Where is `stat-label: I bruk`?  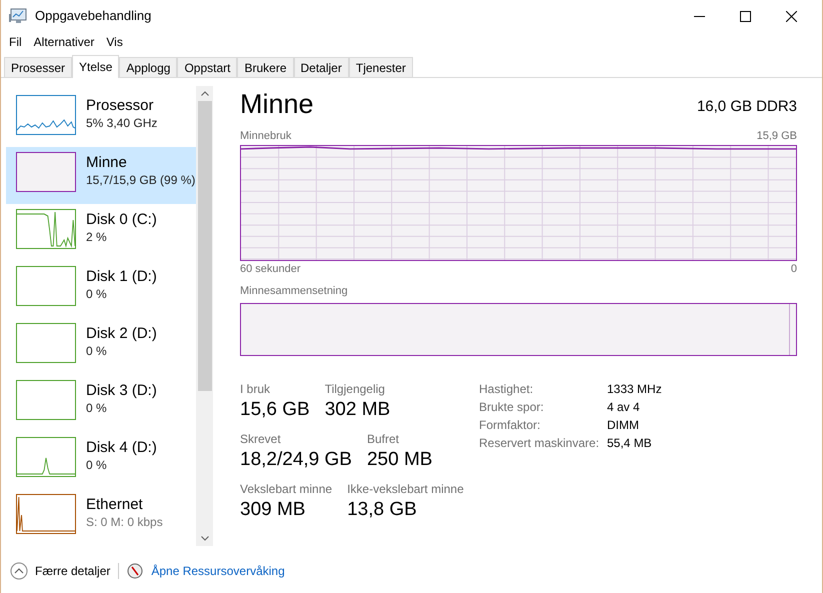 stat-label: I bruk is located at coordinates (256, 389).